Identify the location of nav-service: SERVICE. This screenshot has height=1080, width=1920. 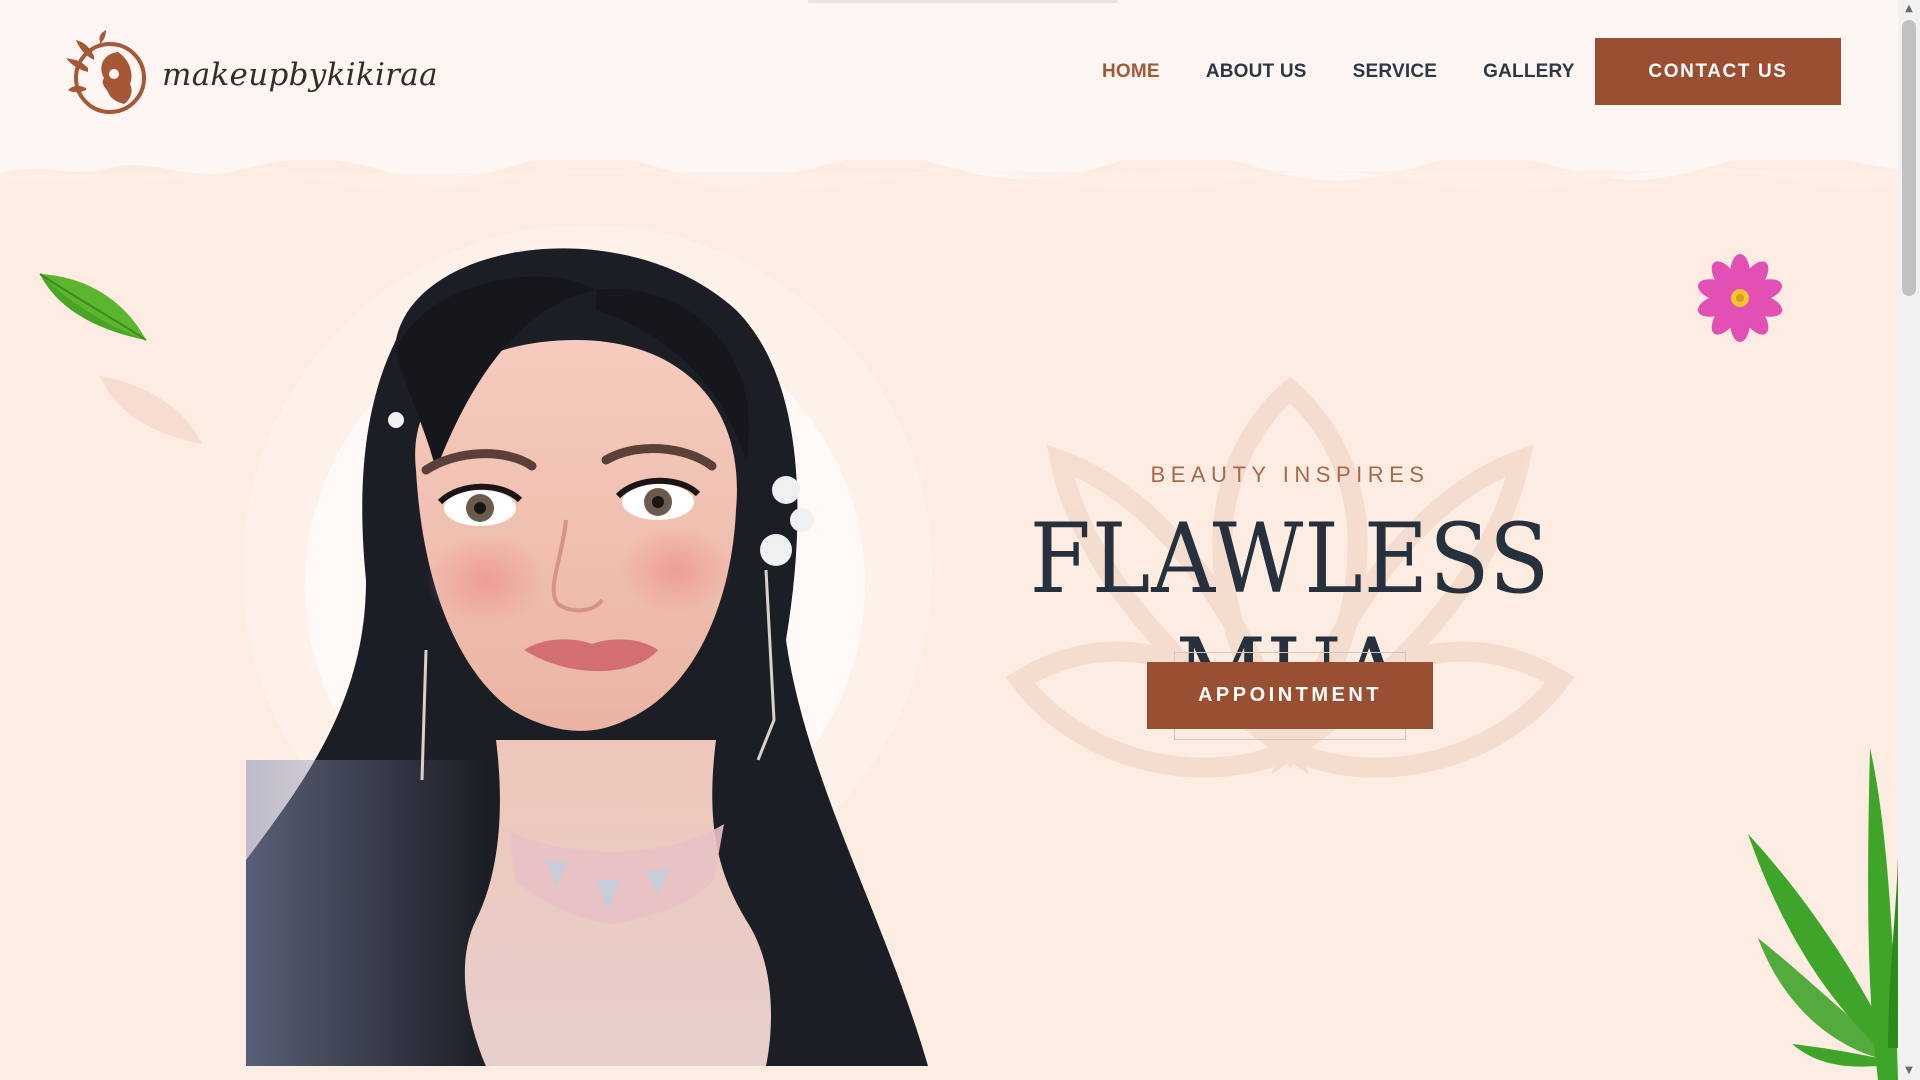
(1395, 72).